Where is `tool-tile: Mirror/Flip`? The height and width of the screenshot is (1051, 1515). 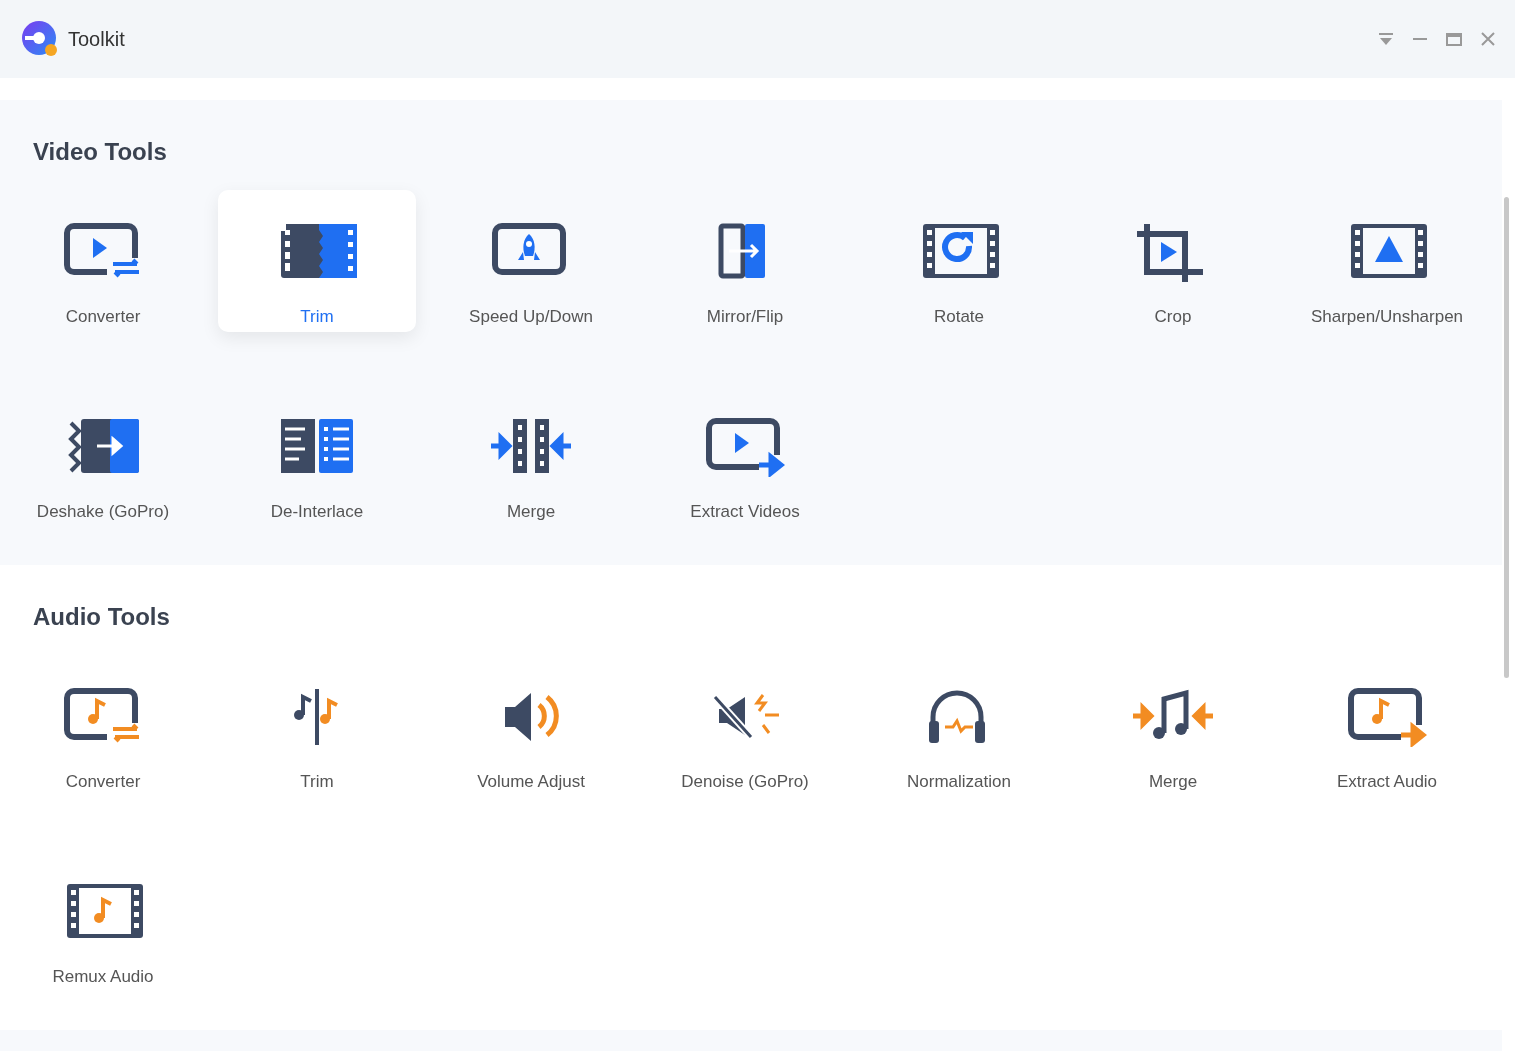
tool-tile: Mirror/Flip is located at coordinates (745, 261).